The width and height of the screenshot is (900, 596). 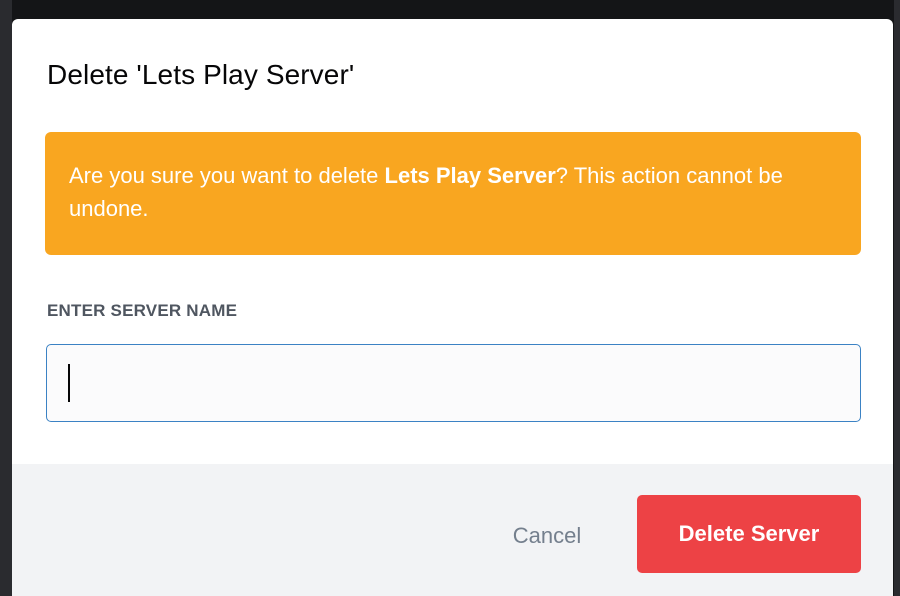 I want to click on background-app-edge-left, so click(x=6, y=298).